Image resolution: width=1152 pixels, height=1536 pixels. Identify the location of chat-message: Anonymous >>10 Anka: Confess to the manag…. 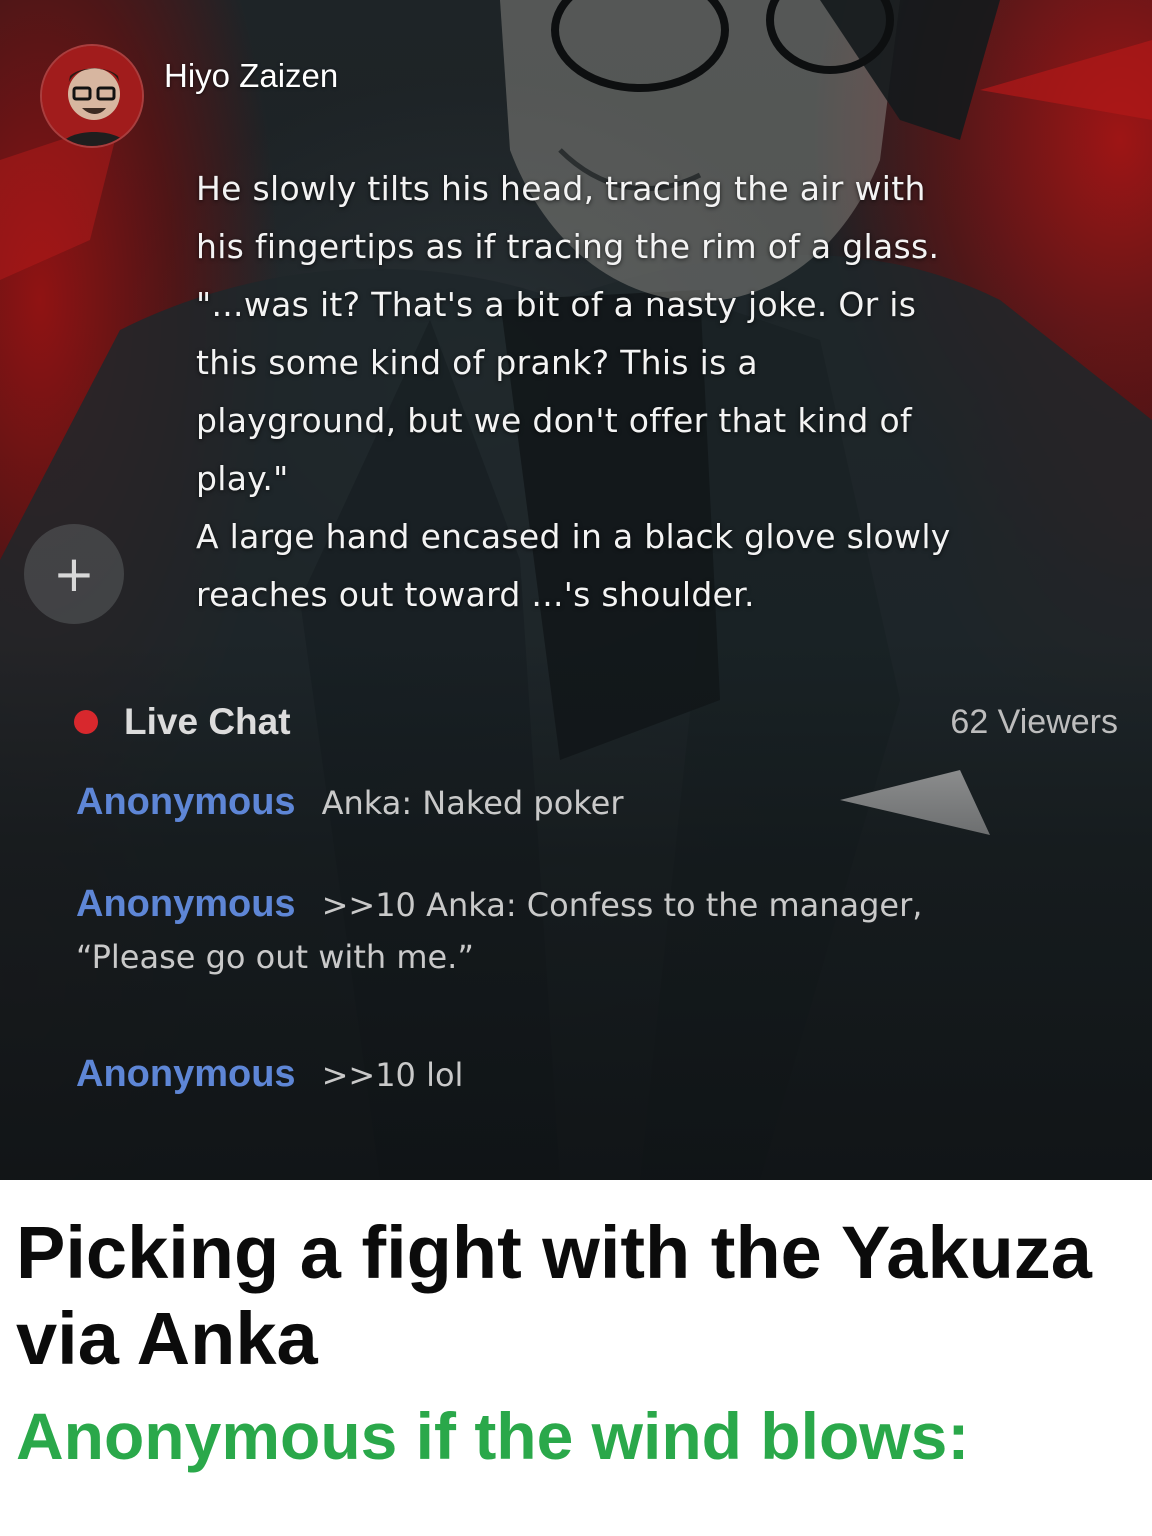
(516, 930).